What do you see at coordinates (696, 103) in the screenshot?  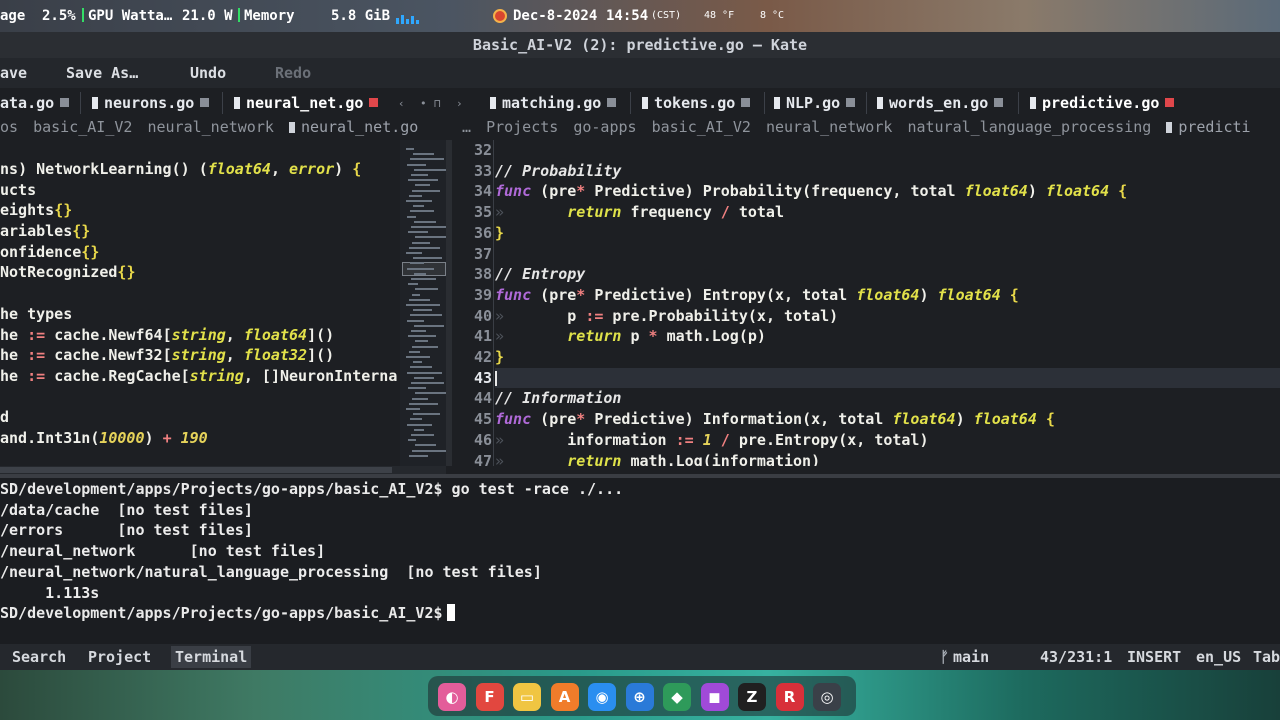 I see `tab-tokens-go: tokens.go` at bounding box center [696, 103].